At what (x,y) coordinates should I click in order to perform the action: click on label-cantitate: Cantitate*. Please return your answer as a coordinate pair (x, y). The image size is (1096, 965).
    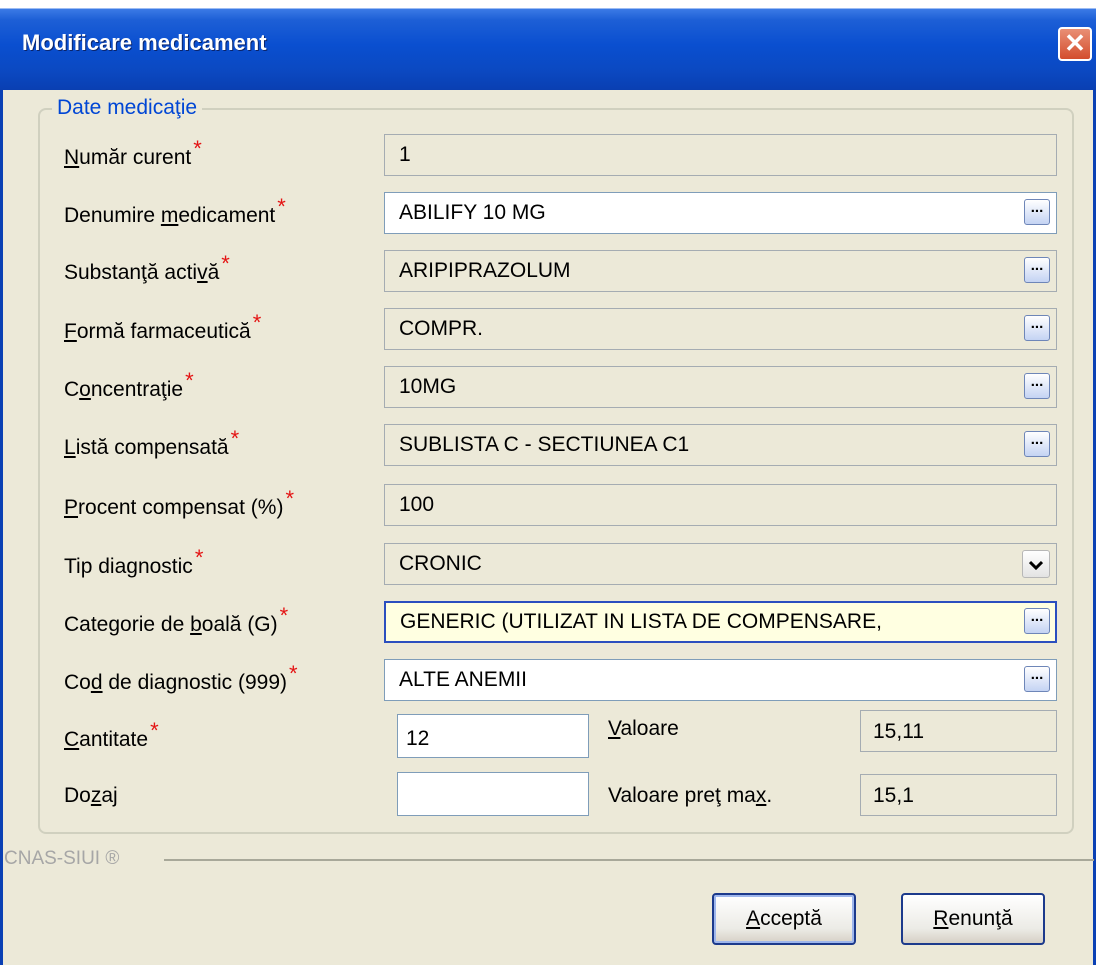
    Looking at the image, I should click on (111, 734).